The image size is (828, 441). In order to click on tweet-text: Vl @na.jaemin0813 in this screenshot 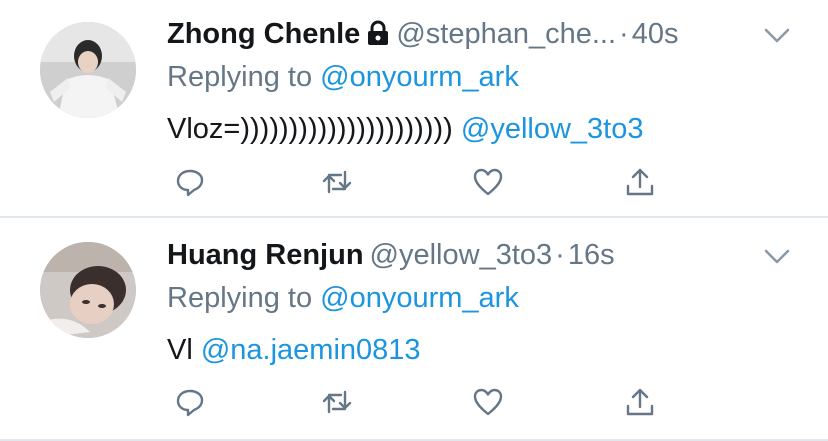, I will do `click(294, 350)`.